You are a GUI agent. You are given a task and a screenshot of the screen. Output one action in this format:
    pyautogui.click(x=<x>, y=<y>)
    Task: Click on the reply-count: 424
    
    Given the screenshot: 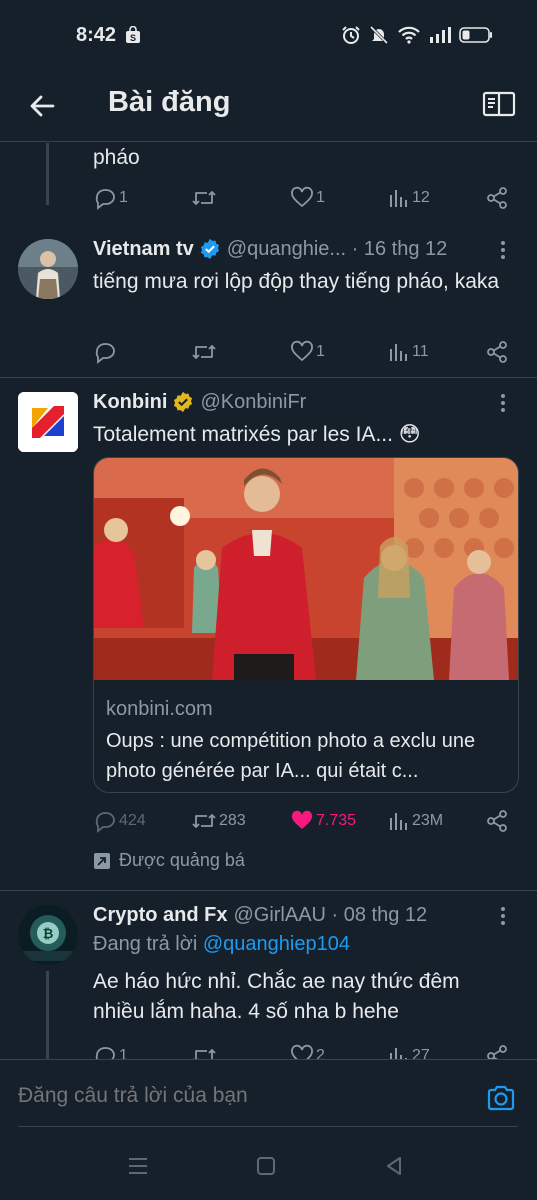 What is the action you would take?
    pyautogui.click(x=132, y=820)
    